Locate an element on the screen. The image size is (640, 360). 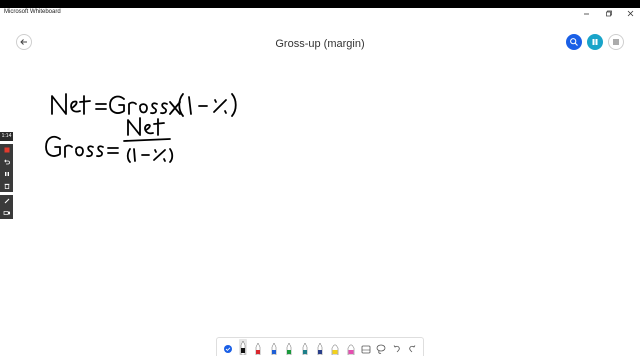
delete-button is located at coordinates (6, 186).